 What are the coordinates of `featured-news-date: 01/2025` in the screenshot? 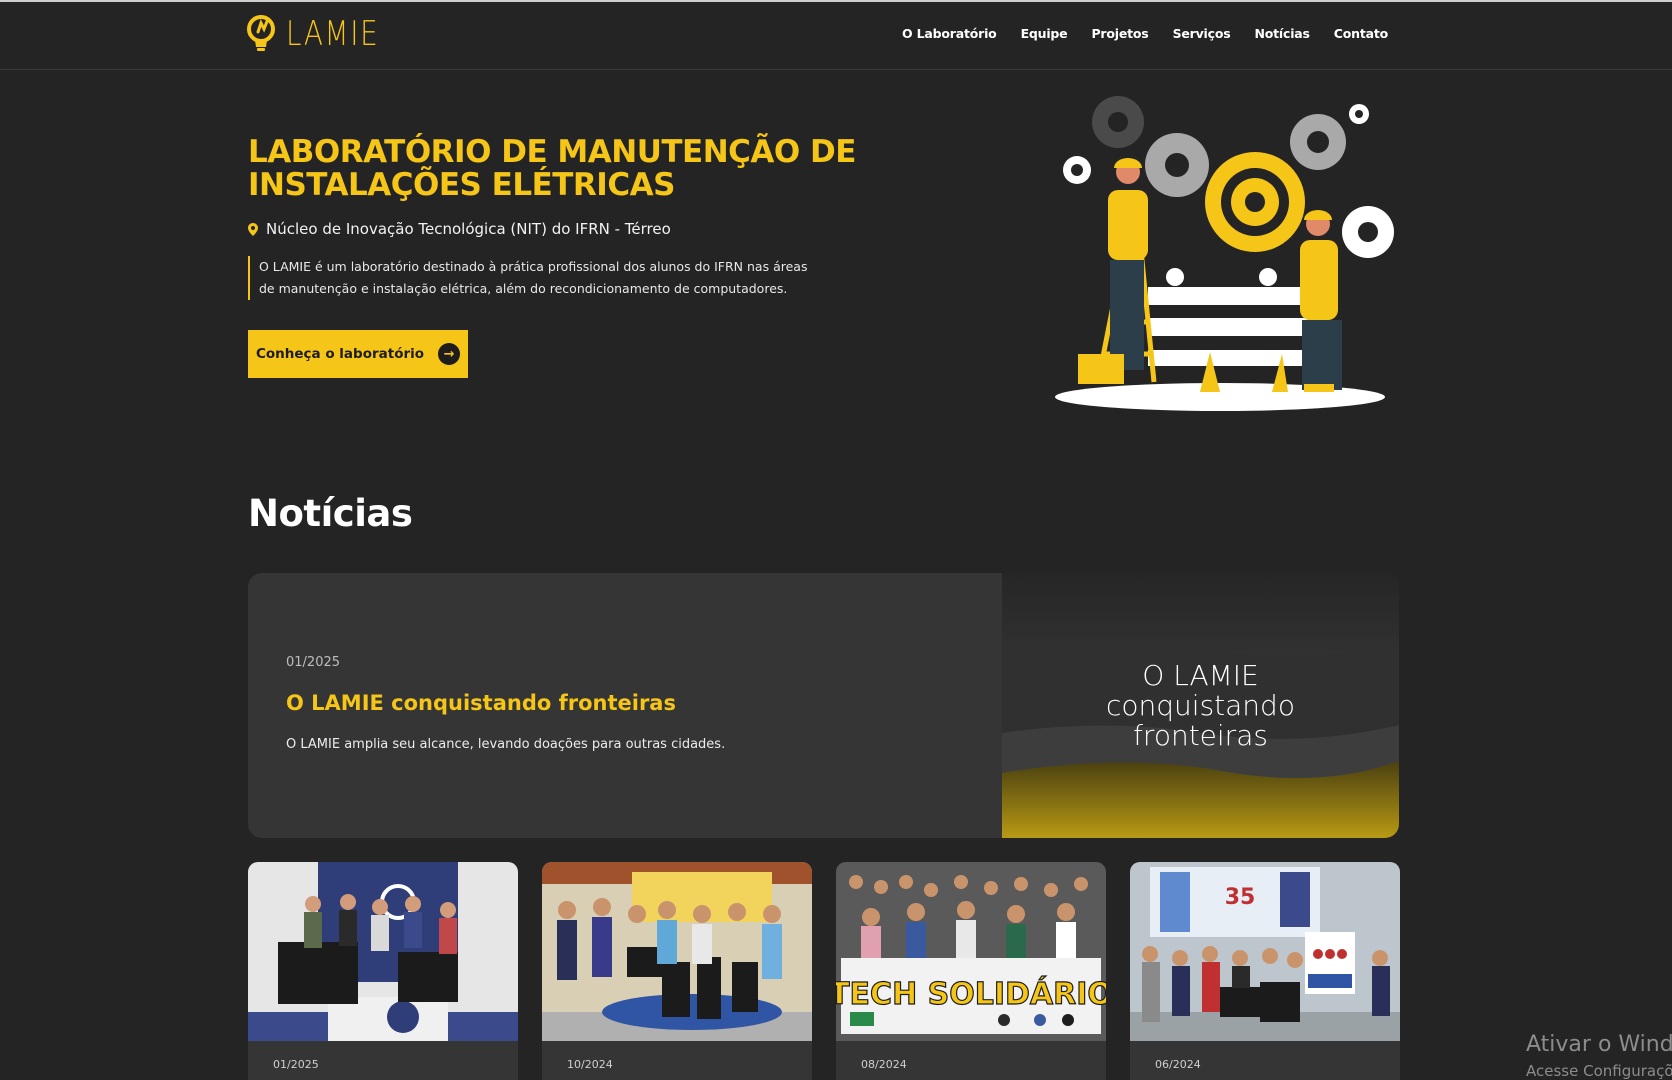 It's located at (313, 662).